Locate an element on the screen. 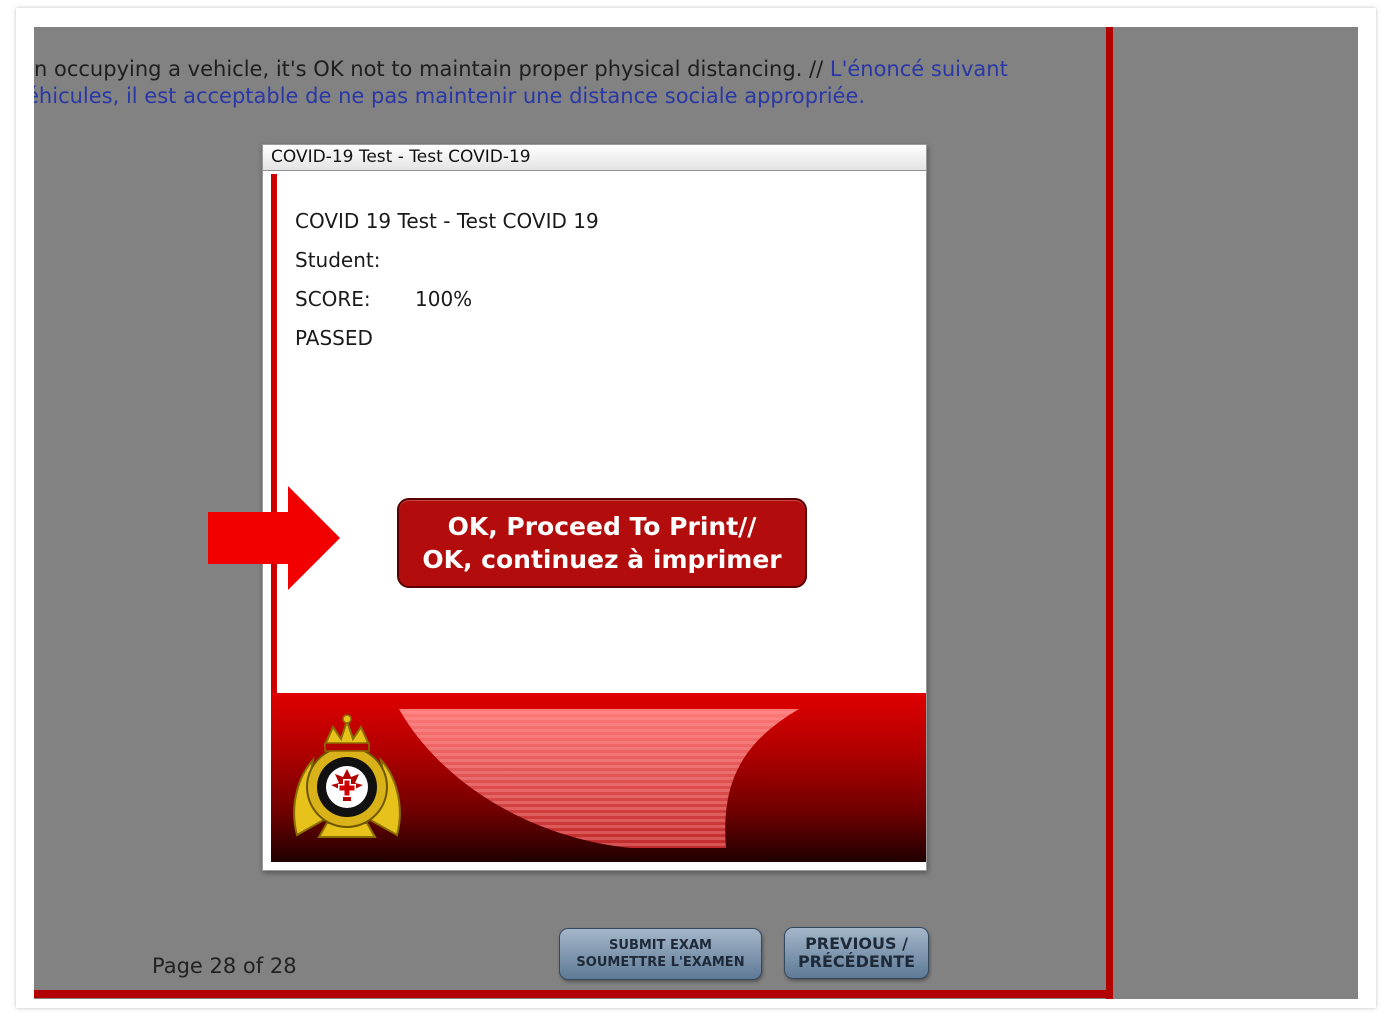 This screenshot has width=1384, height=1013. score-row: SCORE: 100% is located at coordinates (383, 299).